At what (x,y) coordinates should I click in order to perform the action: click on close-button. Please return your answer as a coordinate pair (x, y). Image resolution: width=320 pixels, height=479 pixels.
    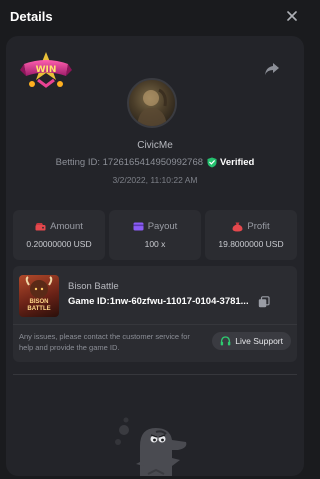
    Looking at the image, I should click on (292, 16).